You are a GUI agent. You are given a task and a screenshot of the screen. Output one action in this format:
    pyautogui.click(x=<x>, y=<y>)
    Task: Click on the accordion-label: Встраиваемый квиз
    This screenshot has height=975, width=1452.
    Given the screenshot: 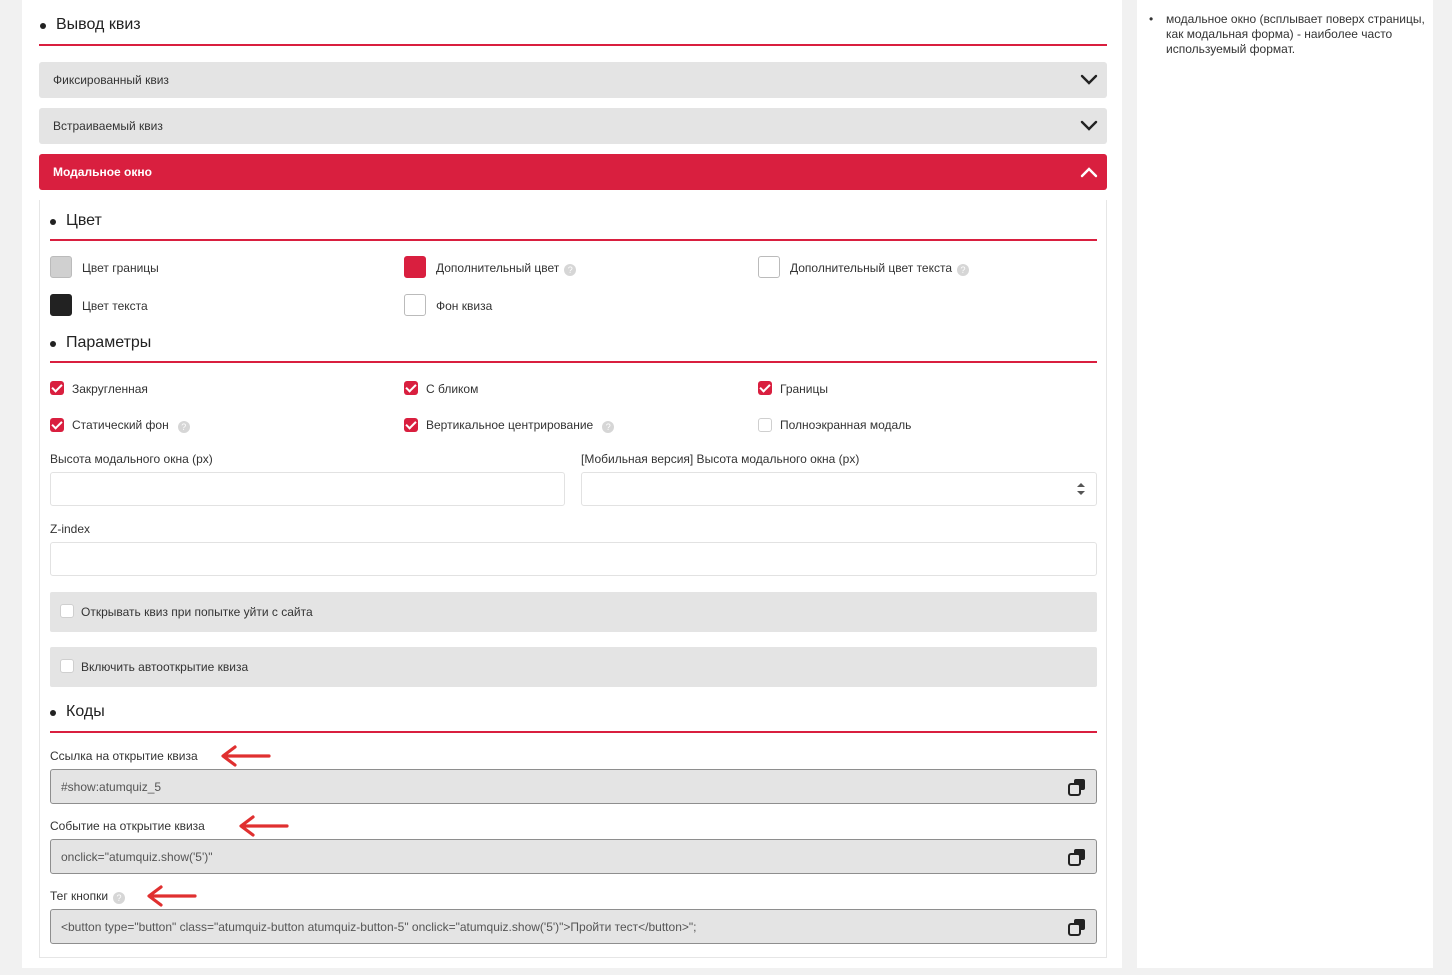 What is the action you would take?
    pyautogui.click(x=108, y=126)
    